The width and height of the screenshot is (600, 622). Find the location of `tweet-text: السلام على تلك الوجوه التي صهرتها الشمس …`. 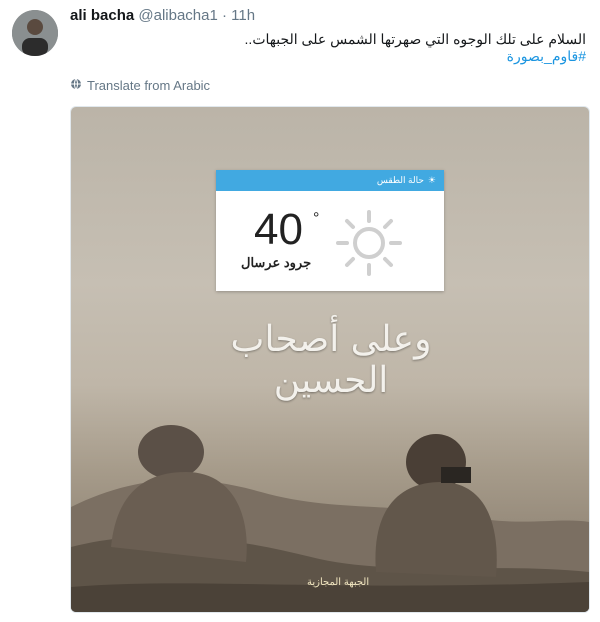

tweet-text: السلام على تلك الوجوه التي صهرتها الشمس … is located at coordinates (415, 39).